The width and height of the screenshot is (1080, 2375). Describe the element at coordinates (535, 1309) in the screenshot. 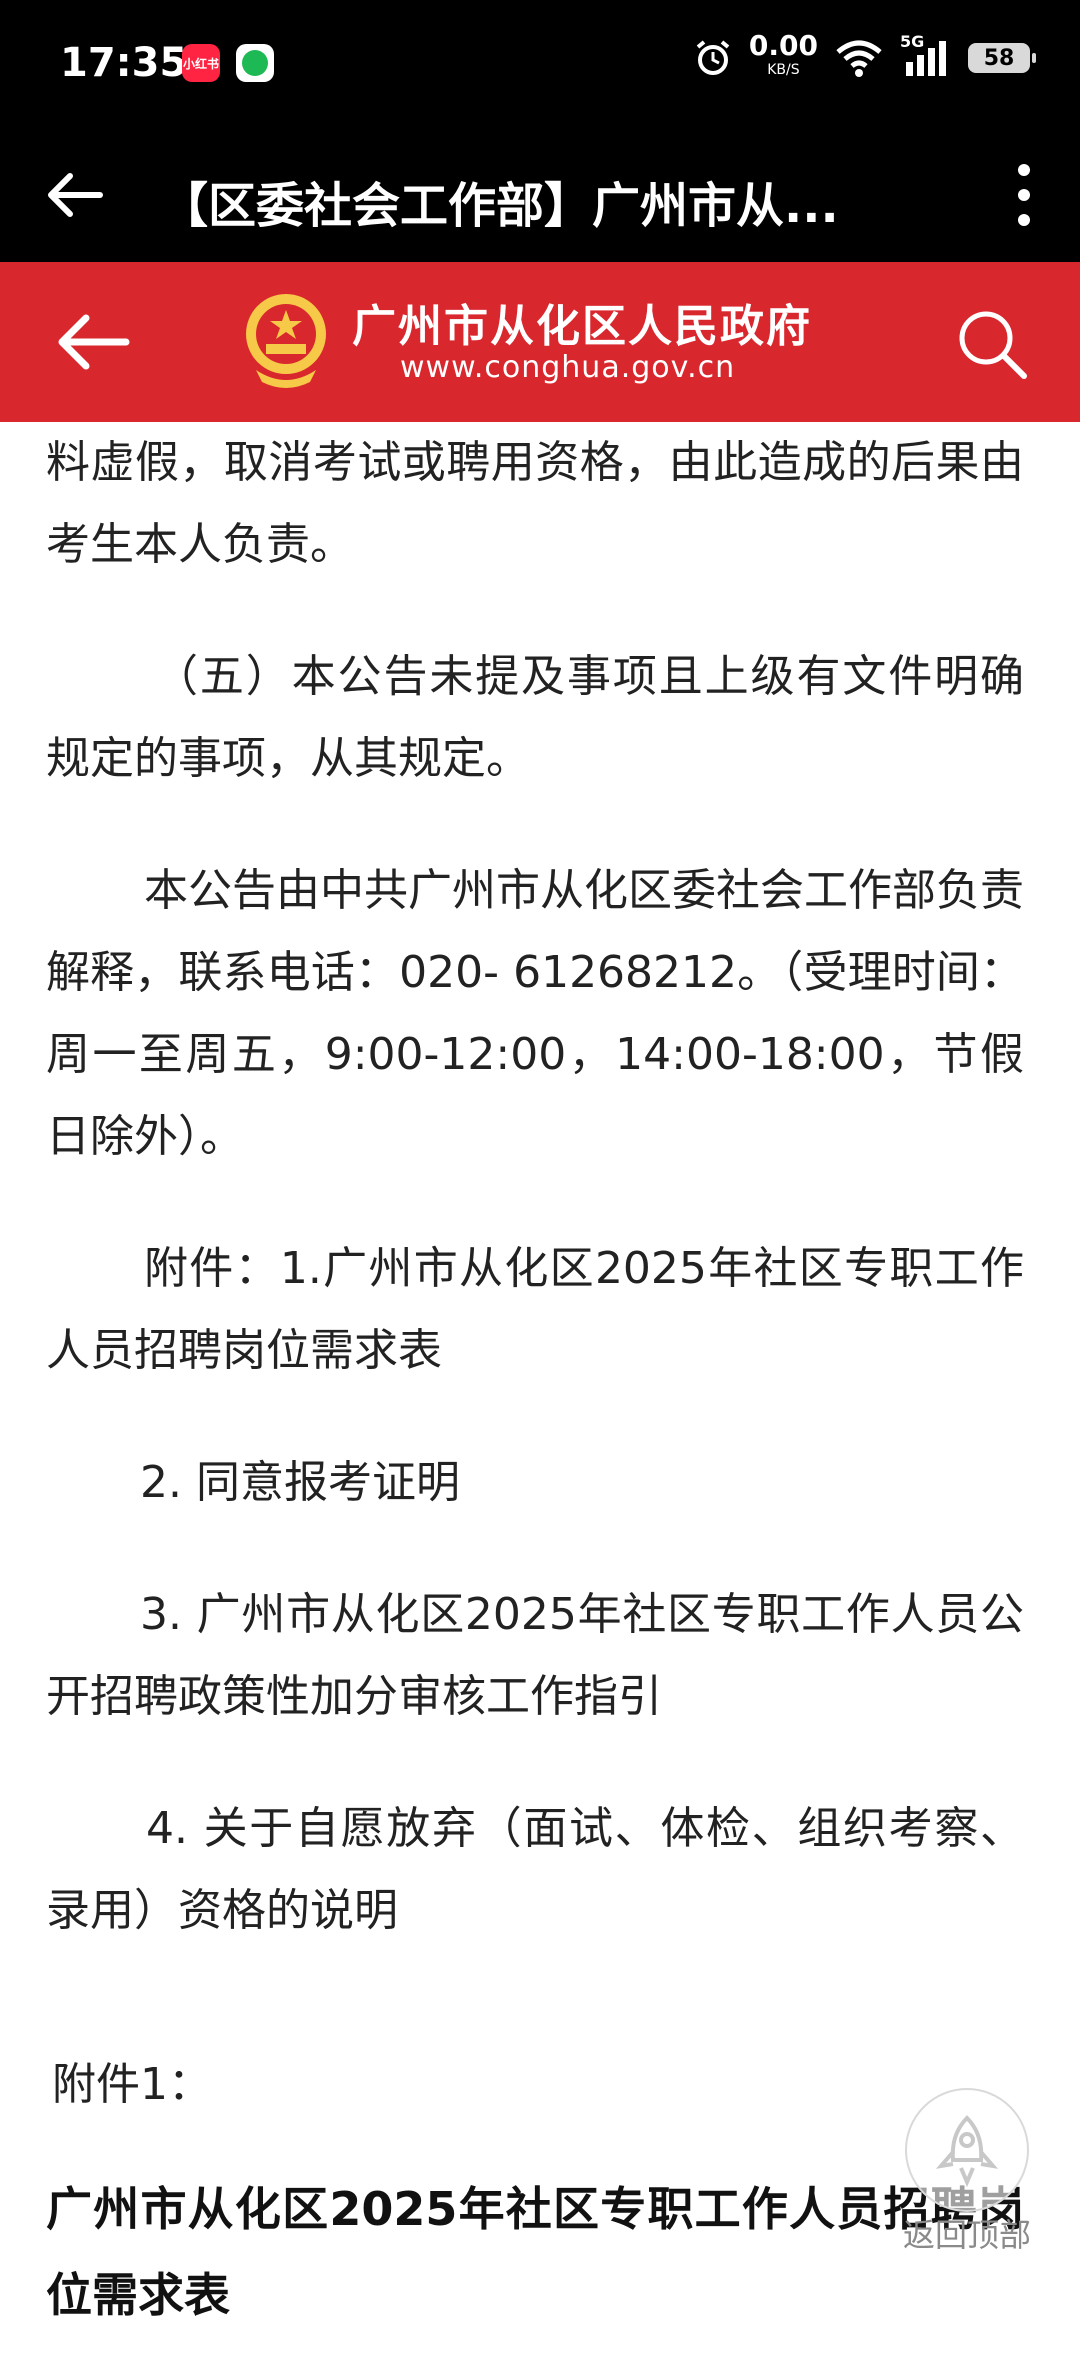

I see `attachment-list-item: 附件：1.广州市从化区2025年社区专职工作人员招聘岗位需求表` at that location.